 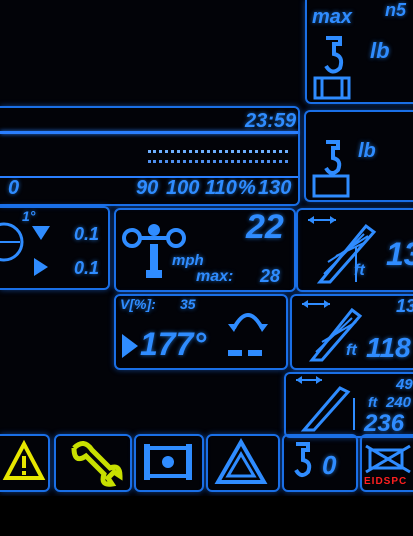 I want to click on scale-tick-110: 110, so click(x=221, y=188).